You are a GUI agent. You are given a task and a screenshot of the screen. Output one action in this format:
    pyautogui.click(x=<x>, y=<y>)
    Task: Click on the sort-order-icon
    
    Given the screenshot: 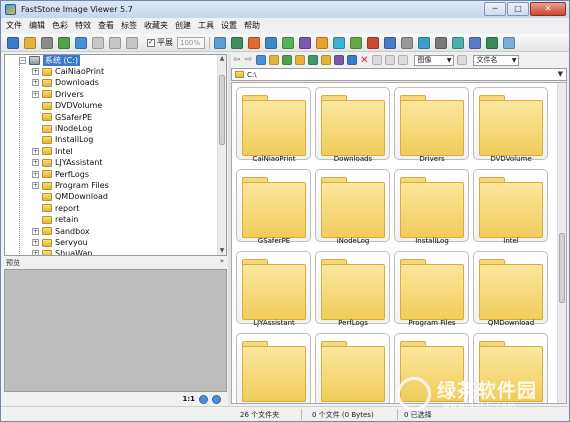 What is the action you would take?
    pyautogui.click(x=462, y=60)
    